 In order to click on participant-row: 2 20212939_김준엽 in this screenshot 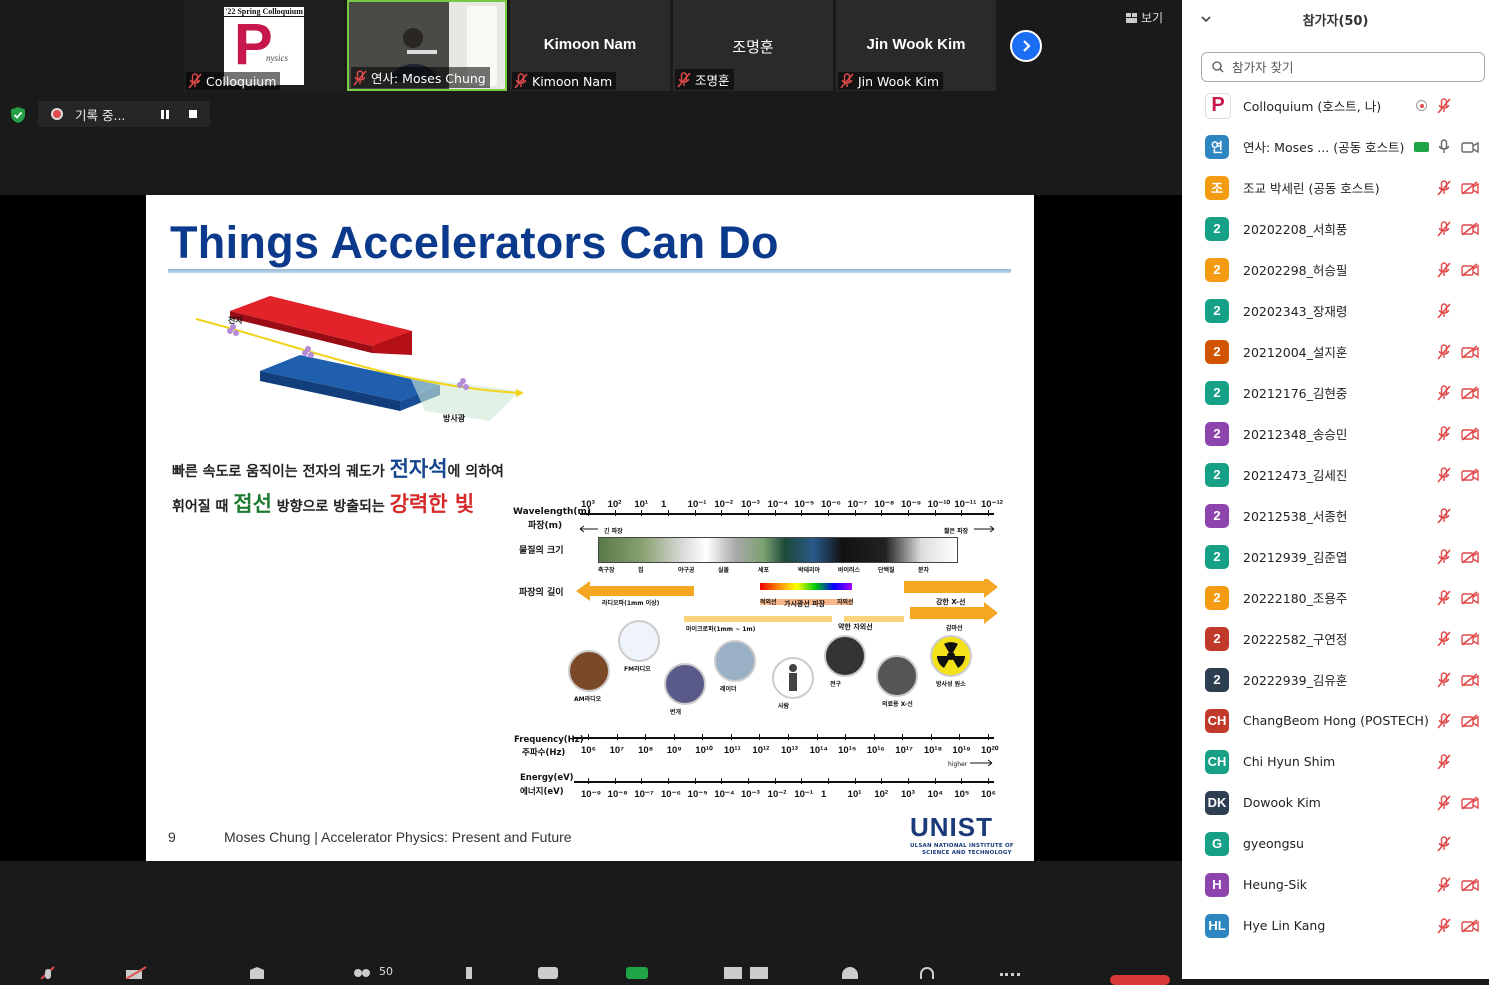, I will do `click(1335, 556)`.